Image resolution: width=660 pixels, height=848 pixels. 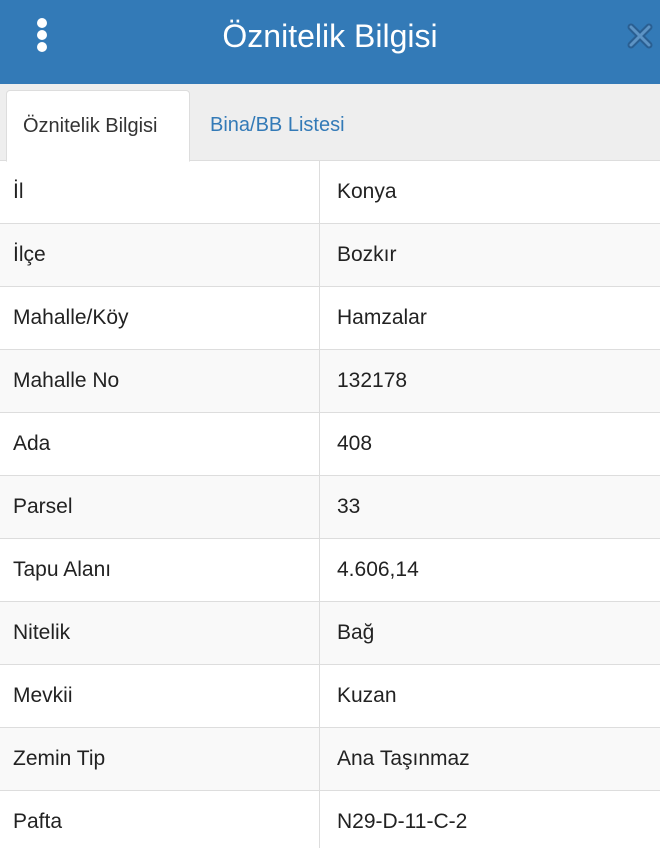 I want to click on table-row: İlçe Bozkır, so click(x=330, y=255).